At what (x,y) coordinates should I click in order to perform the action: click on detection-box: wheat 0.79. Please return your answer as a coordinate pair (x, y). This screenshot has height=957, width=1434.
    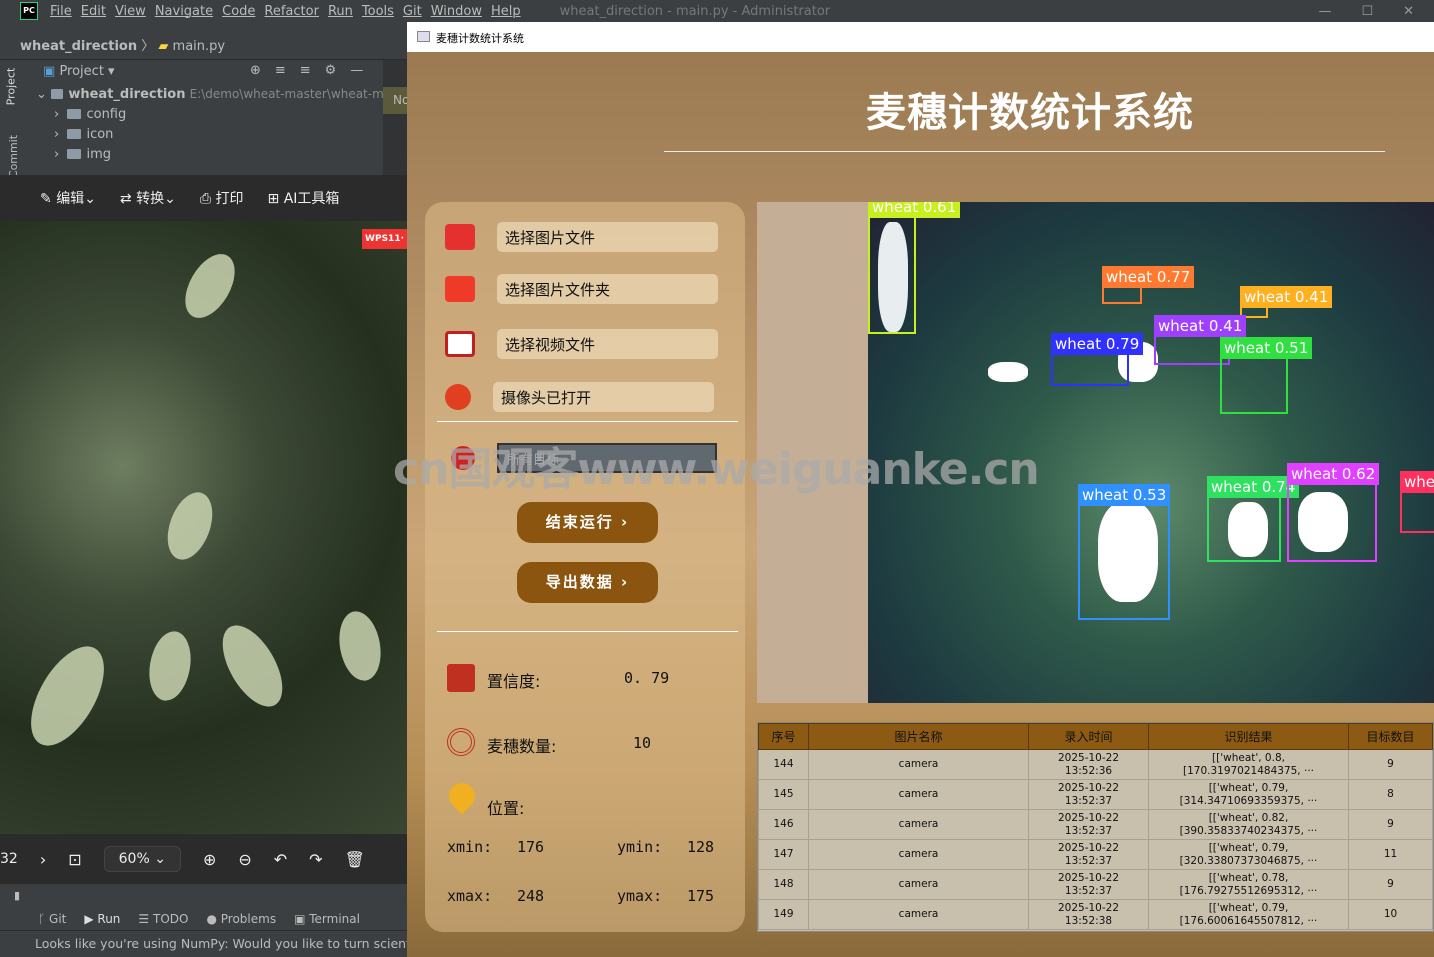
    Looking at the image, I should click on (1097, 359).